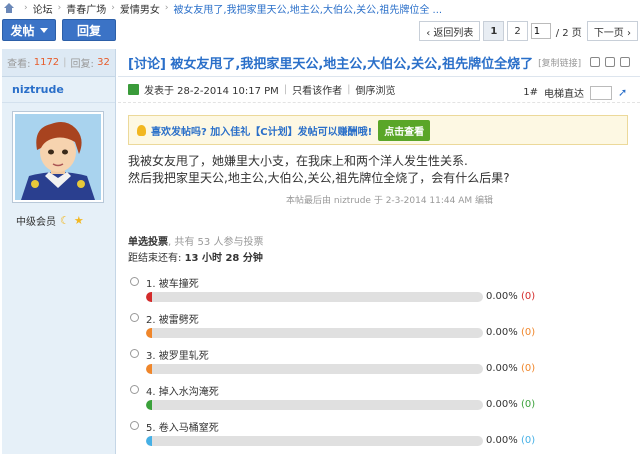 The height and width of the screenshot is (454, 640). I want to click on prev-thread-icon, so click(610, 62).